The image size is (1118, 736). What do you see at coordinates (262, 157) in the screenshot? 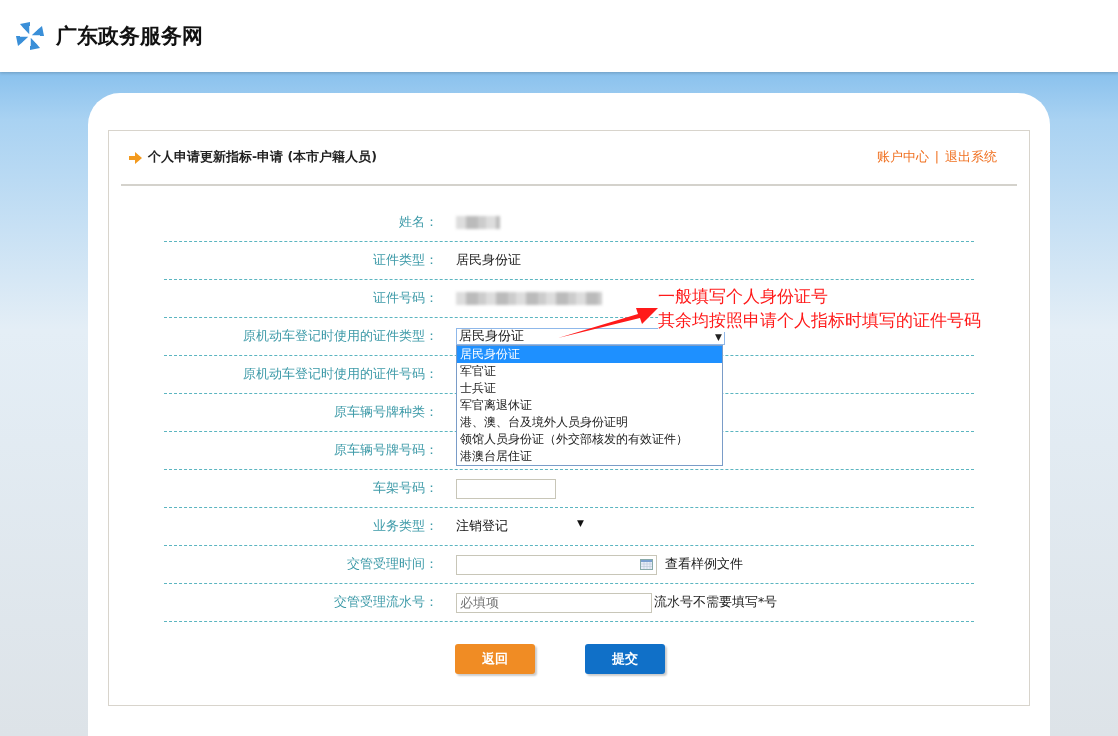
I see `panel-title: 个人申请更新指标-申请 (本市户籍人员)` at bounding box center [262, 157].